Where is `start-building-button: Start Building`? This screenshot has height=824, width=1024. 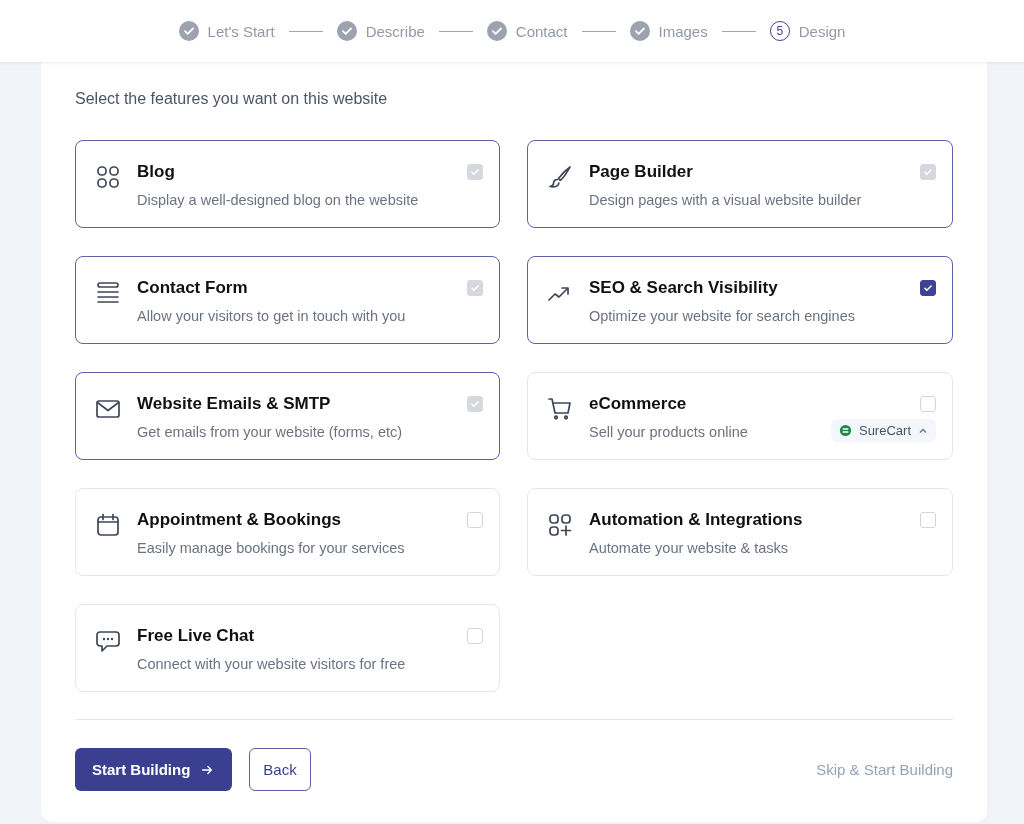
start-building-button: Start Building is located at coordinates (154, 769).